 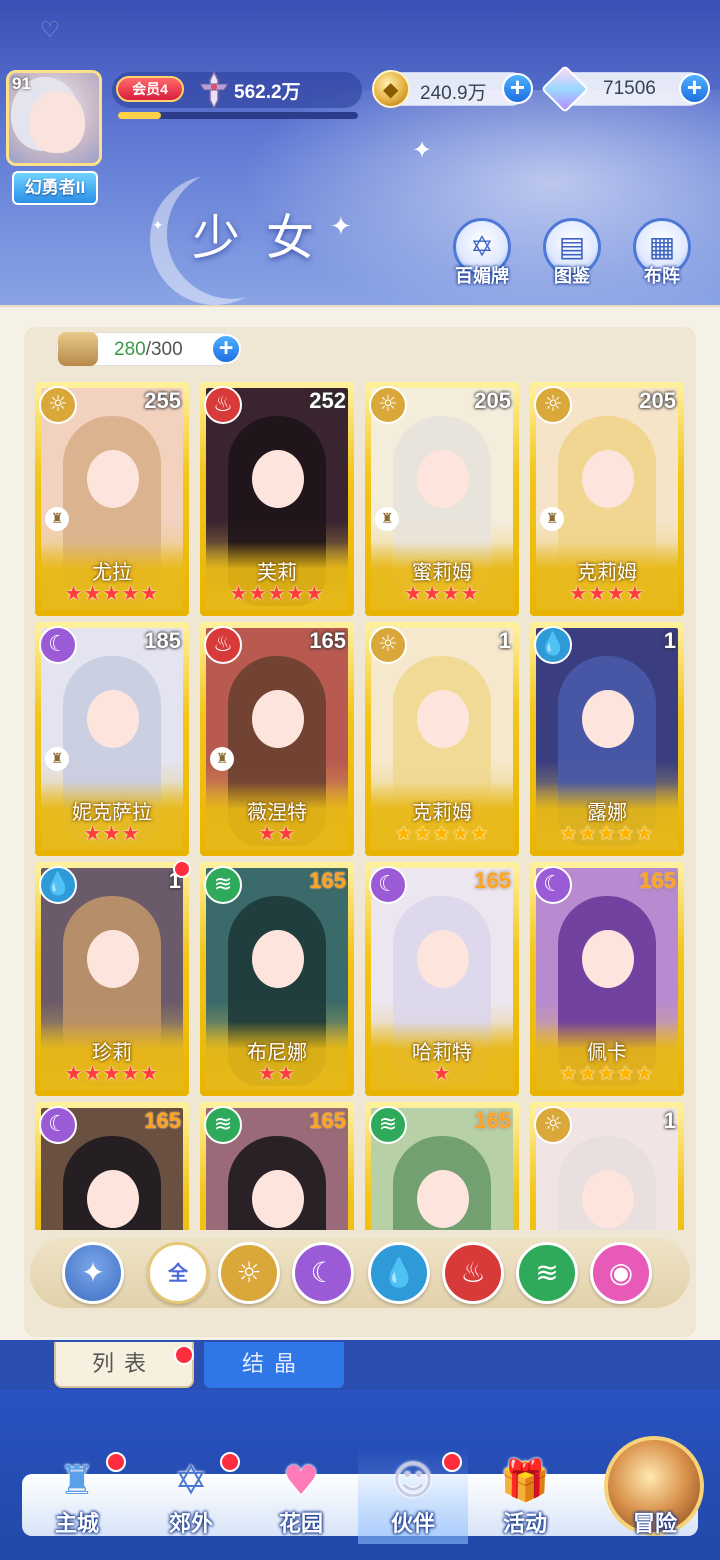 I want to click on partner-card: ☼ 205 克莉姆 ★★★★ ♜, so click(x=607, y=499).